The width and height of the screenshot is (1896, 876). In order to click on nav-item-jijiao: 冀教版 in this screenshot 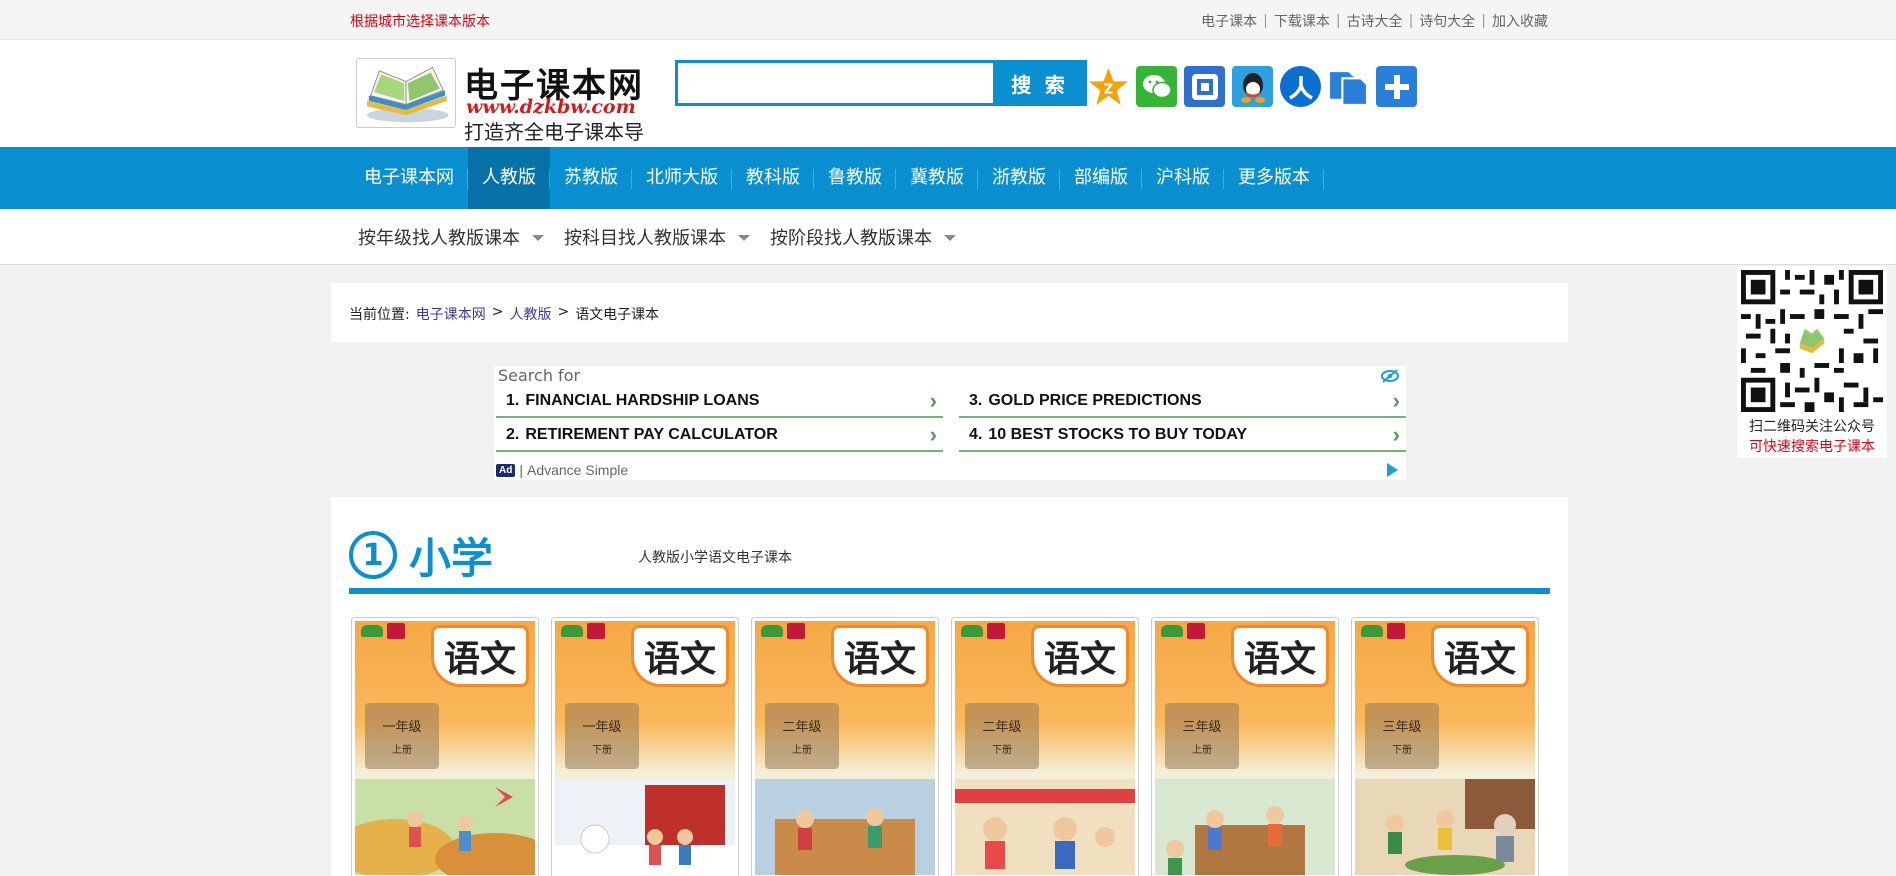, I will do `click(937, 178)`.